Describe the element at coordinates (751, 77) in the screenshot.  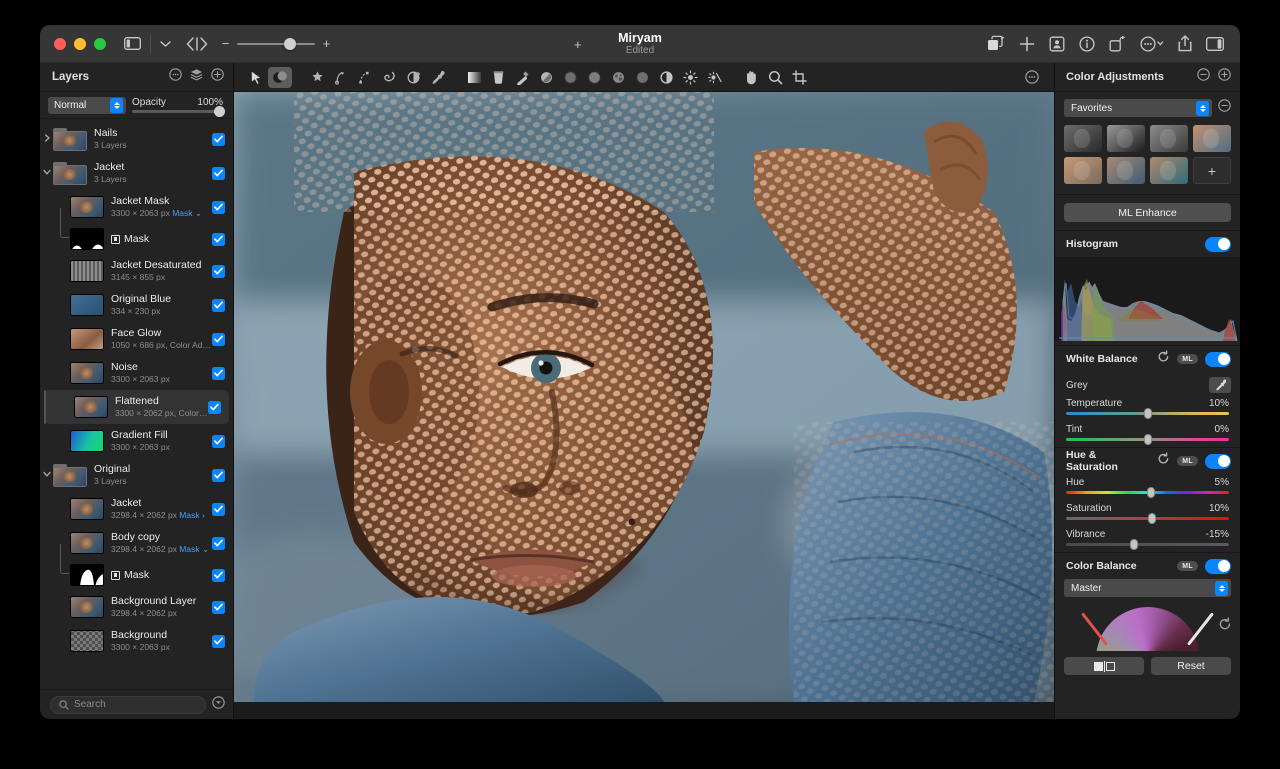
I see `hand-tool` at that location.